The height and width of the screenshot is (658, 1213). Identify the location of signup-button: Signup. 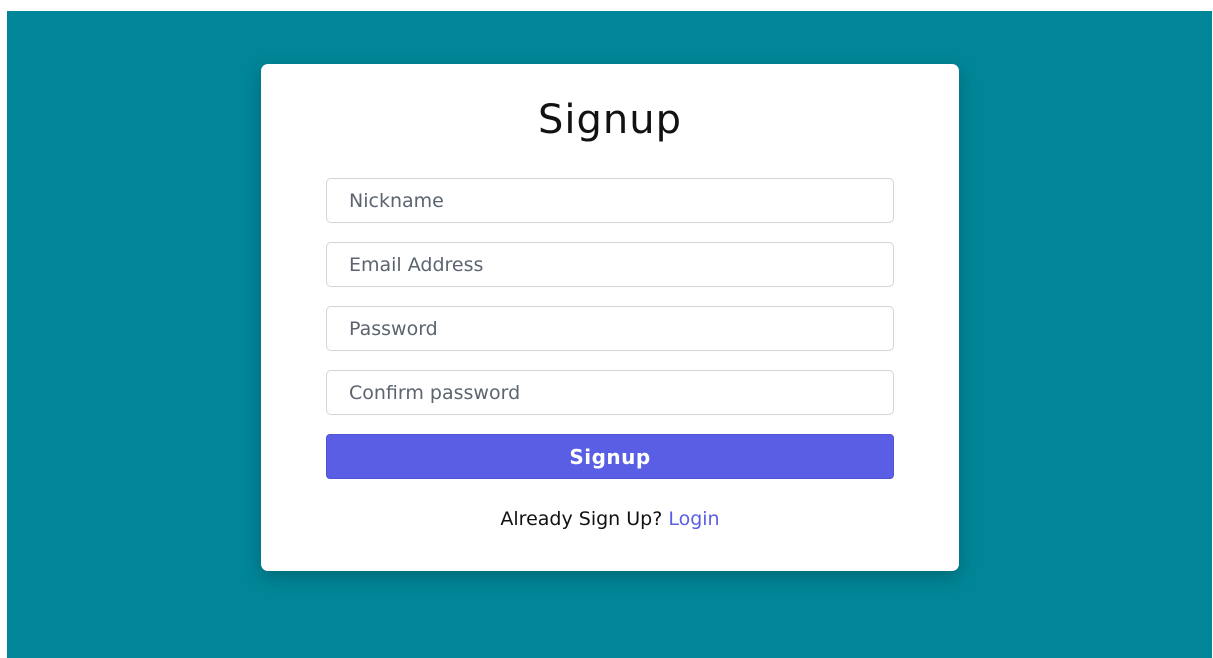
(610, 456).